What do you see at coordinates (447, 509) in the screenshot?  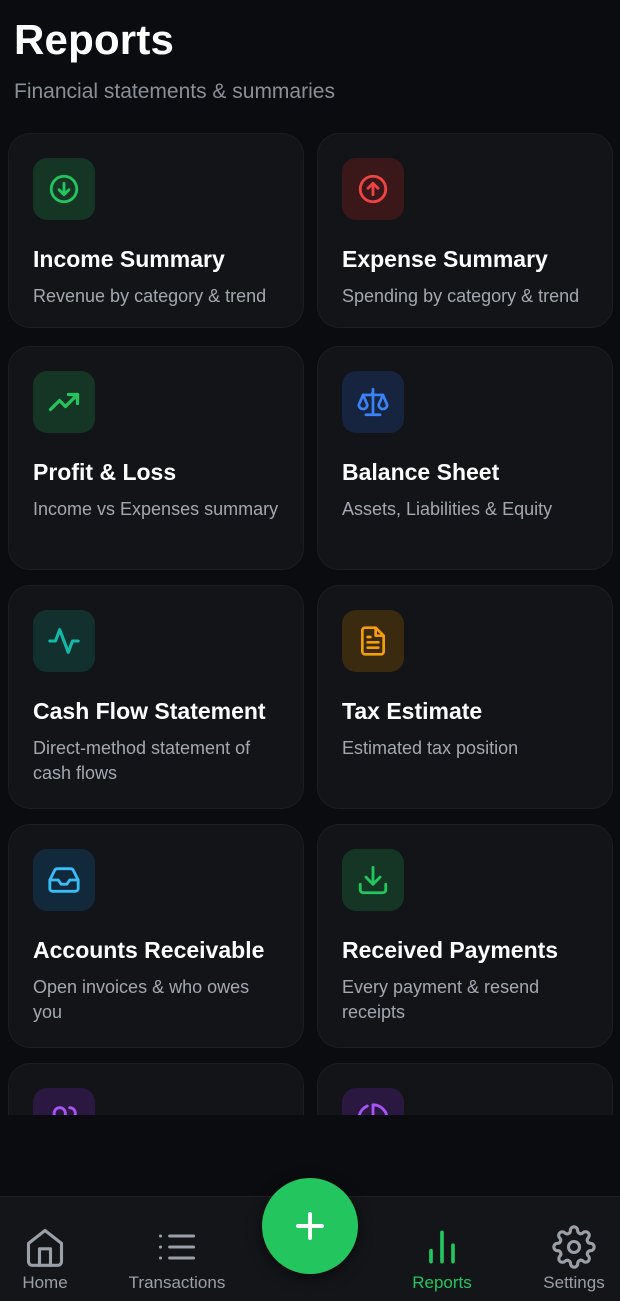 I see `card-description: Assets, Liabilities & Equity` at bounding box center [447, 509].